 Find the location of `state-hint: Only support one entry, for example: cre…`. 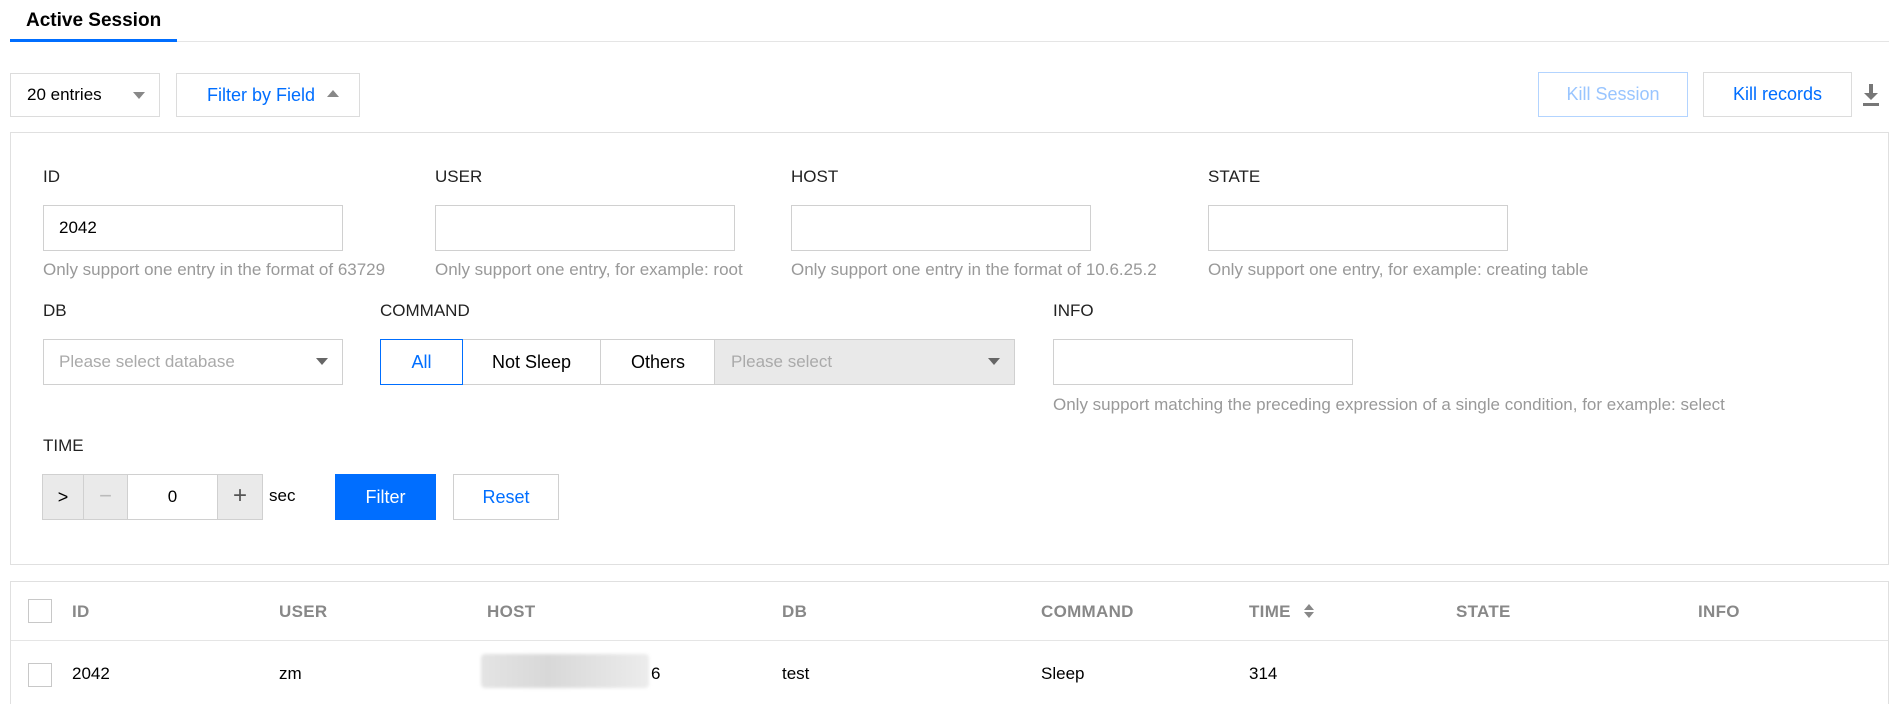

state-hint: Only support one entry, for example: cre… is located at coordinates (1398, 269).